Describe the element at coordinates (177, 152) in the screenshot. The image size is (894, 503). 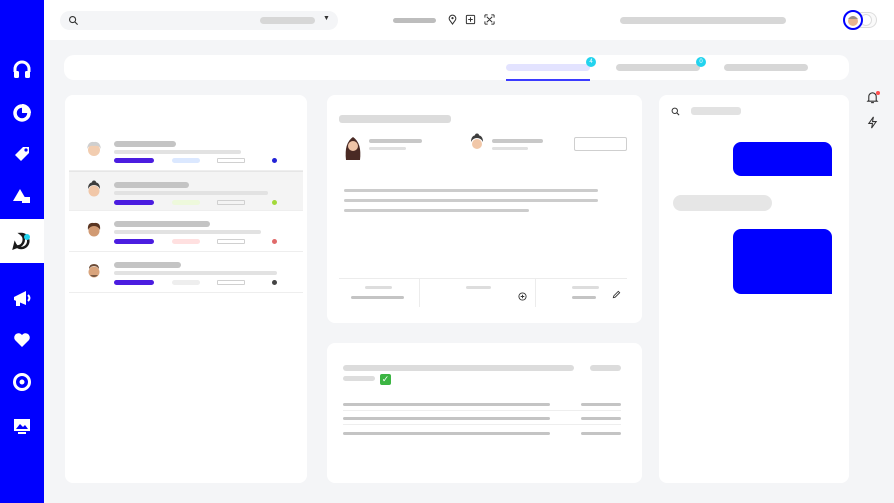
I see `message-preview` at that location.